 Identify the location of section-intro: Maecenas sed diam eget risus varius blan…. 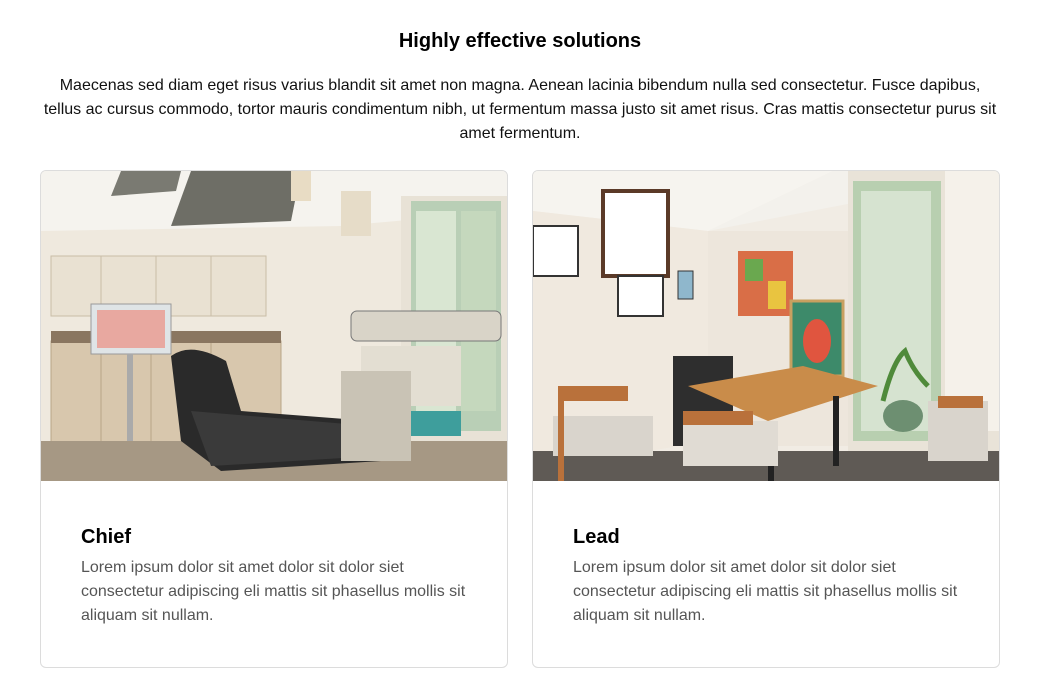
(520, 109).